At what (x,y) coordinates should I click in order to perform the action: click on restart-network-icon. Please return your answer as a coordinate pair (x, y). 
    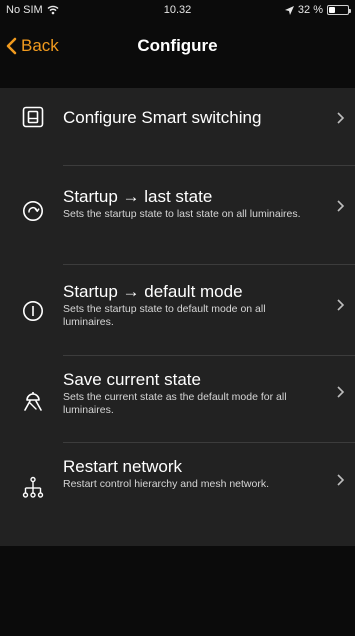
    Looking at the image, I should click on (33, 488).